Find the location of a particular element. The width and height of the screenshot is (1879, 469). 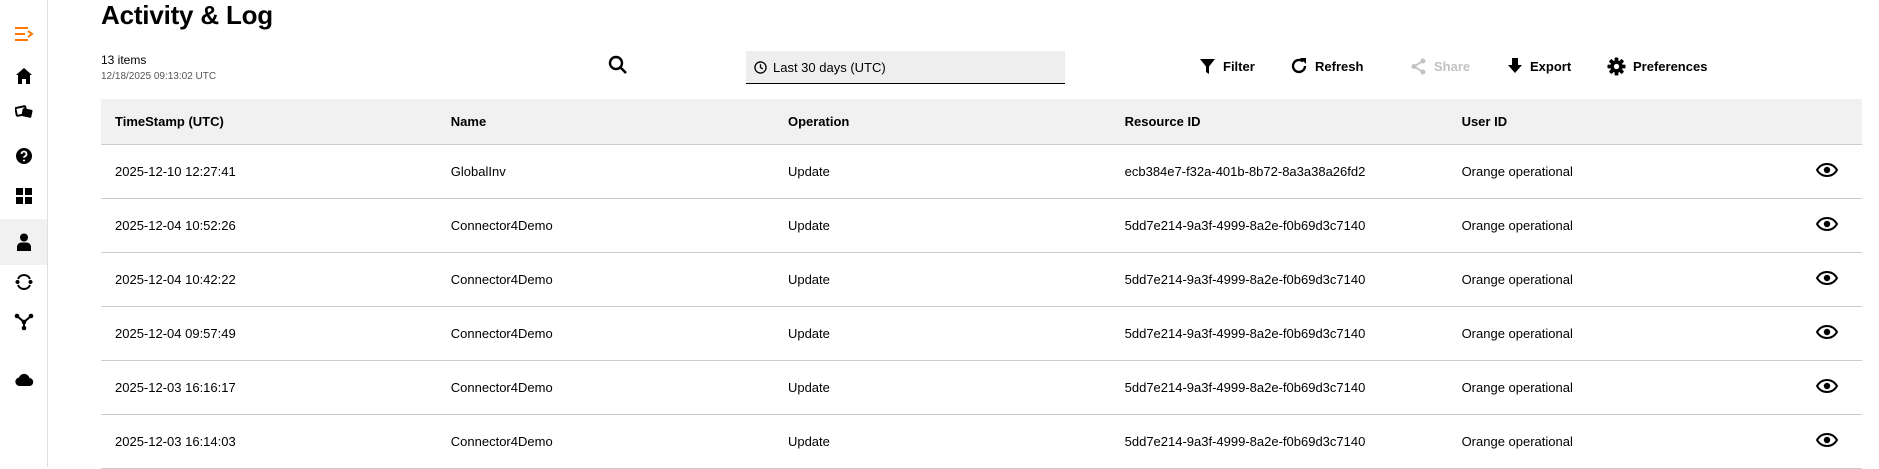

cell-timestamp: 2025-12-10 12:27:41 is located at coordinates (269, 171).